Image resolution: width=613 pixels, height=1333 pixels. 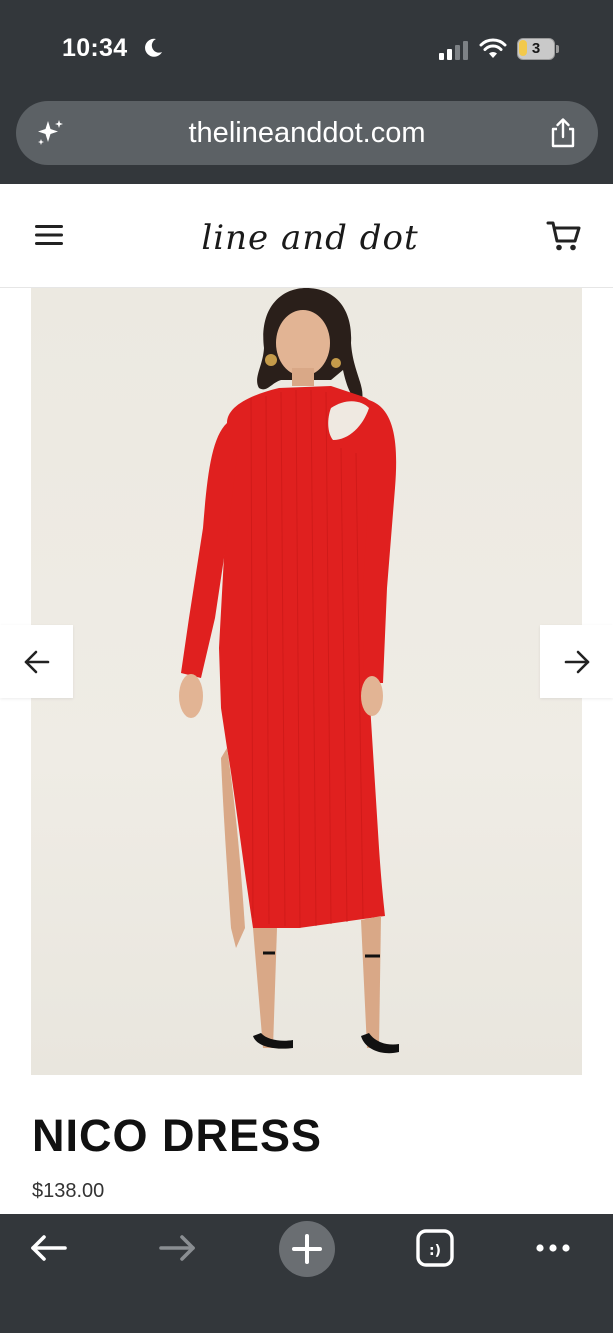 What do you see at coordinates (564, 236) in the screenshot?
I see `cart-icon` at bounding box center [564, 236].